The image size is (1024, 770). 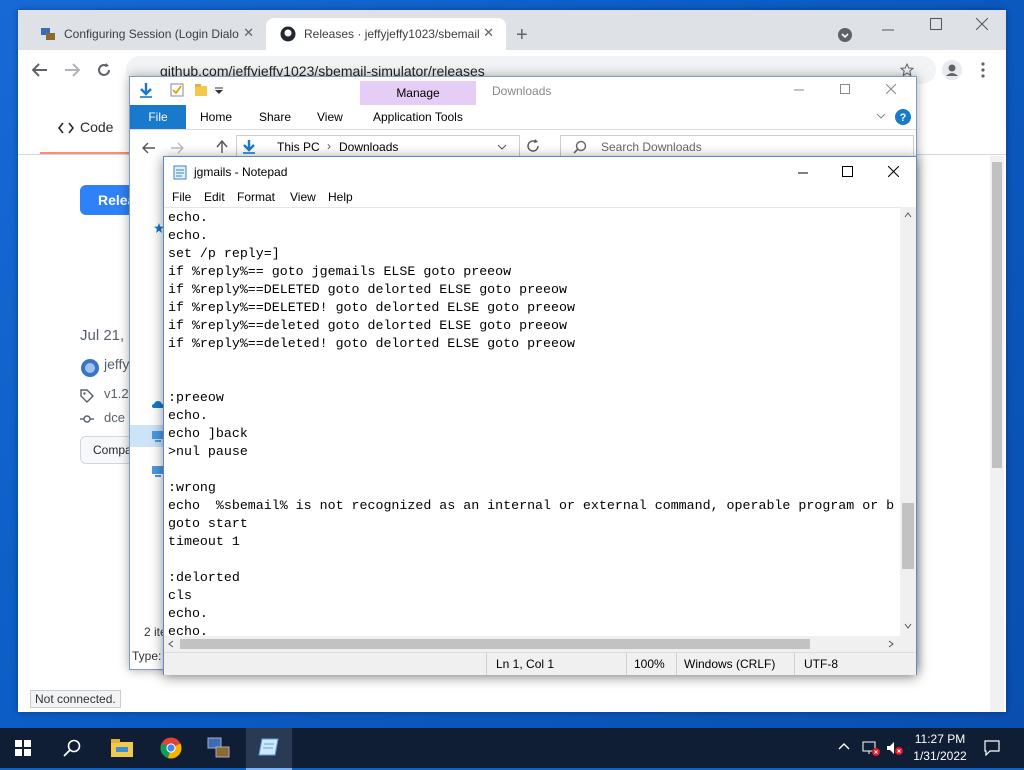 I want to click on scroll-up-icon, so click(x=908, y=215).